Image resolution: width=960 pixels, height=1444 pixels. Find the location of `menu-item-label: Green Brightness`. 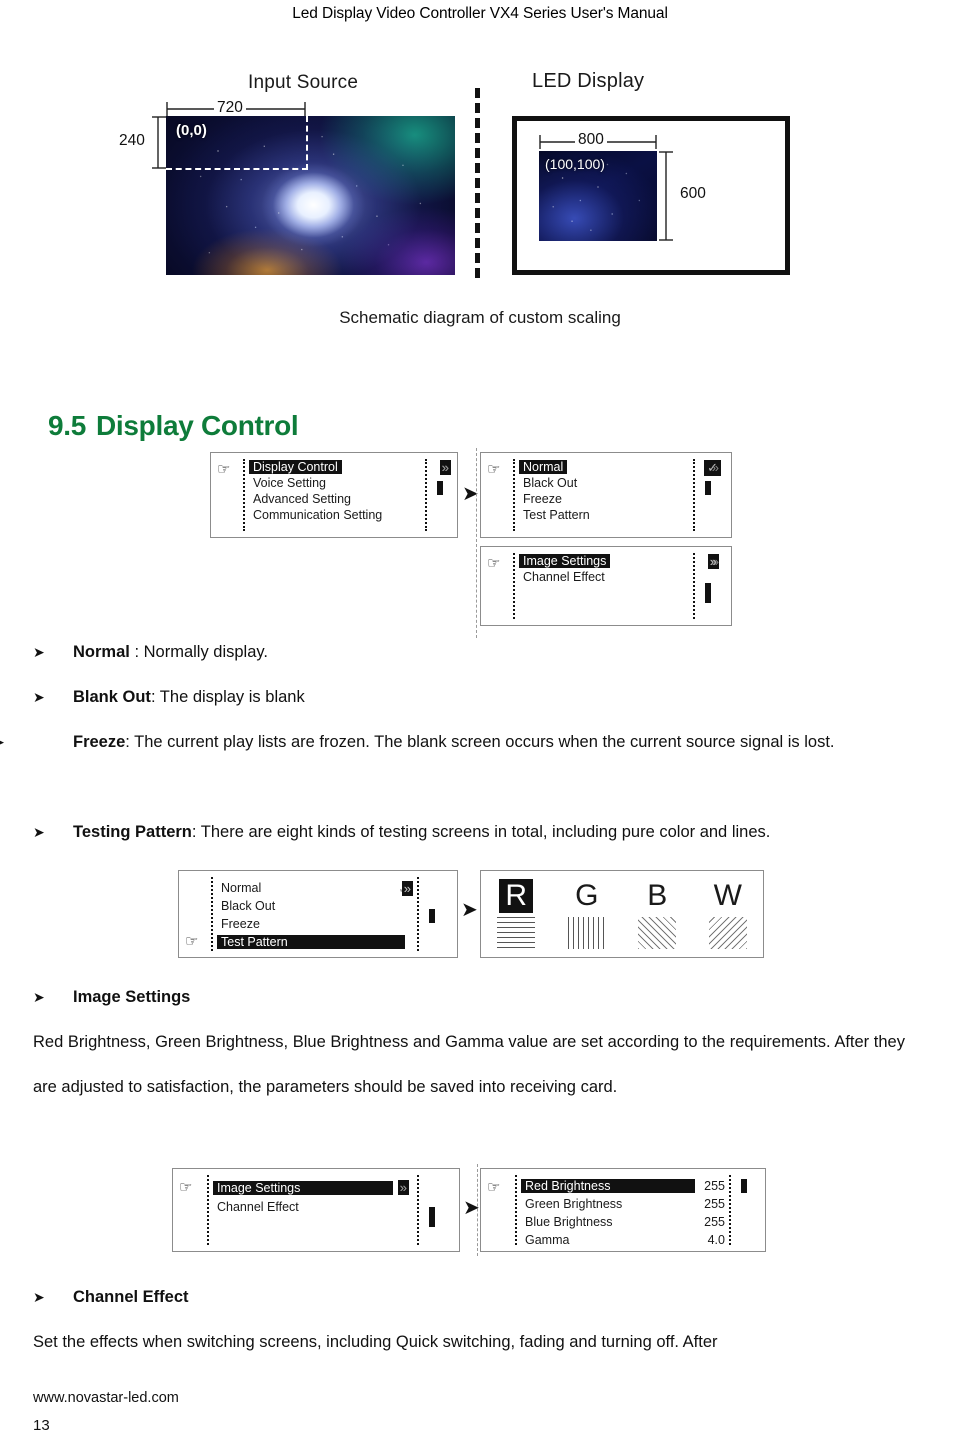

menu-item-label: Green Brightness is located at coordinates (574, 1204).